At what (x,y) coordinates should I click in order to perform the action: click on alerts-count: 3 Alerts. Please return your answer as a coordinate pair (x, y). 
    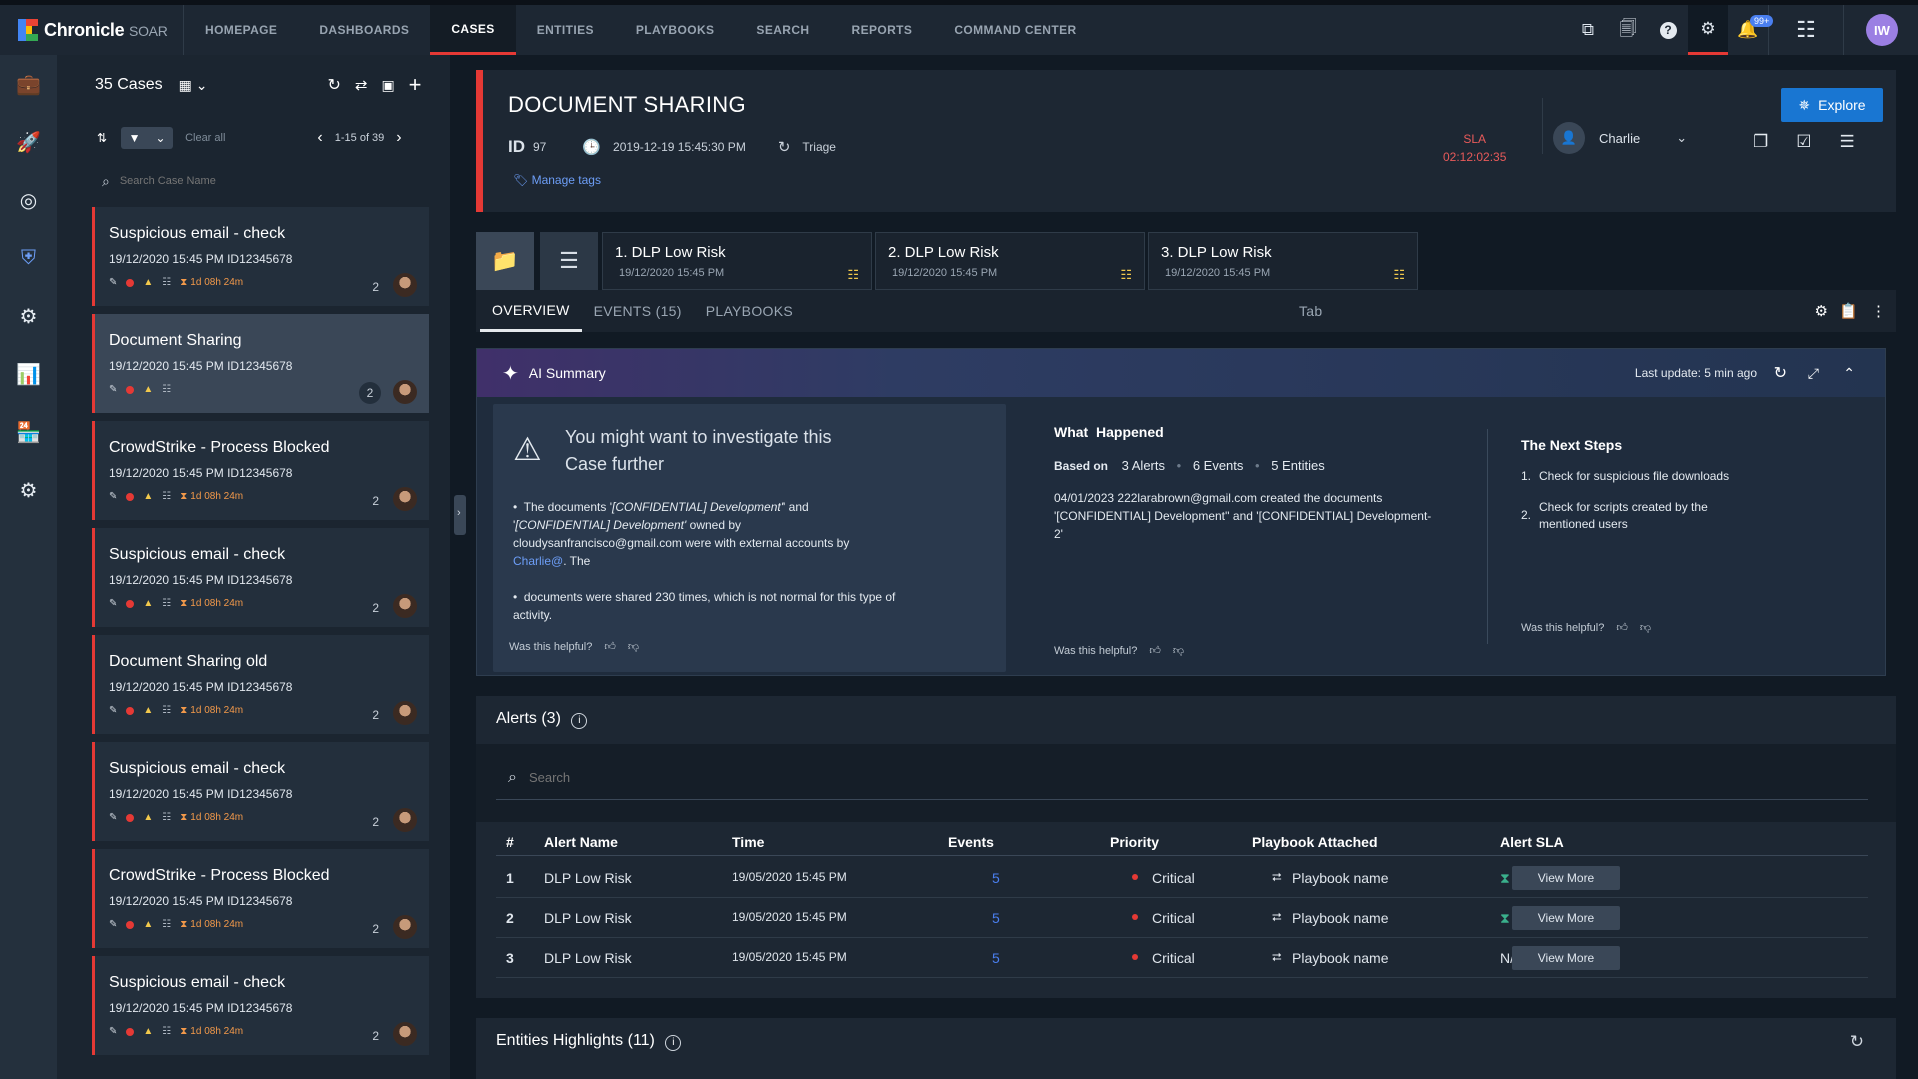
    Looking at the image, I should click on (1143, 465).